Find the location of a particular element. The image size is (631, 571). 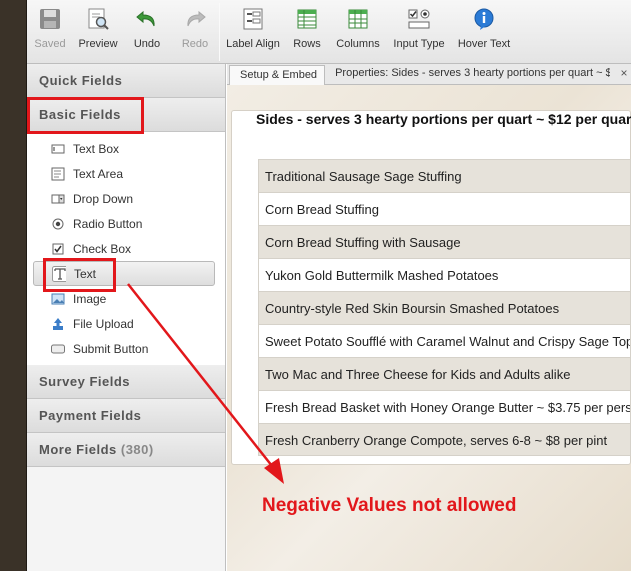

choice-row: Corn Bread Stuffing is located at coordinates (444, 208).